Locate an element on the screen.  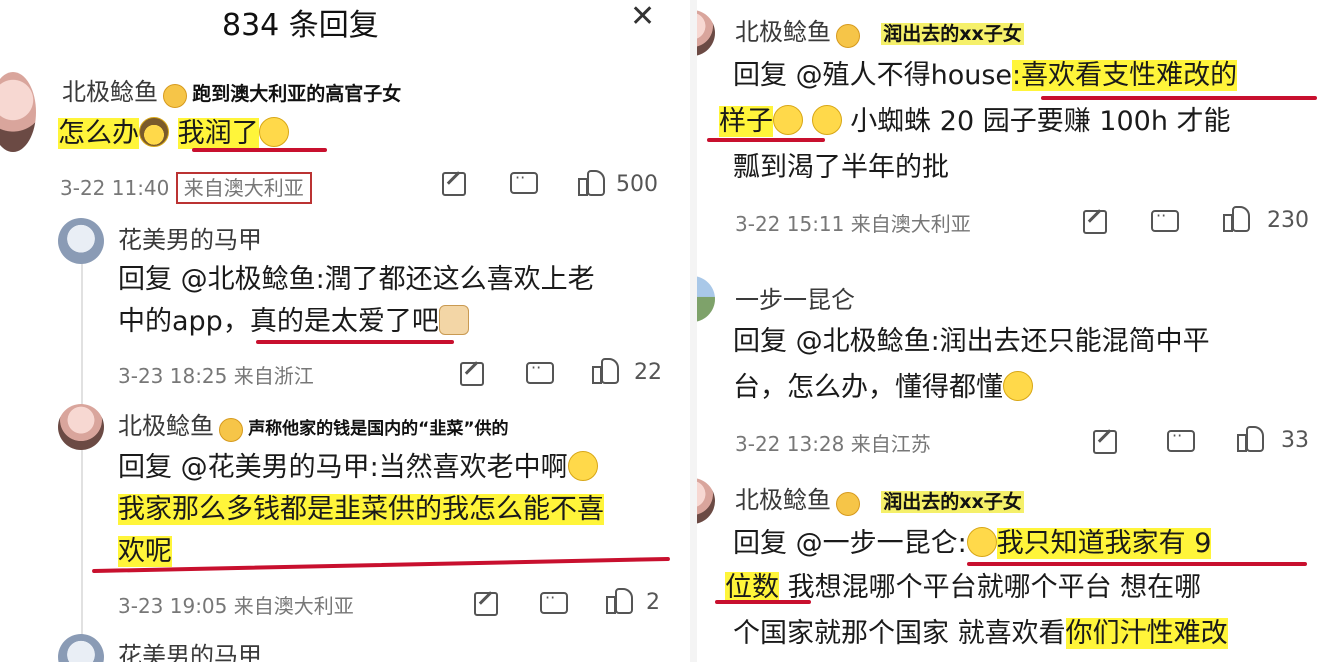
reply-text-line: 回复 @殖人不得house:喜欢看支性难改的 is located at coordinates (985, 76).